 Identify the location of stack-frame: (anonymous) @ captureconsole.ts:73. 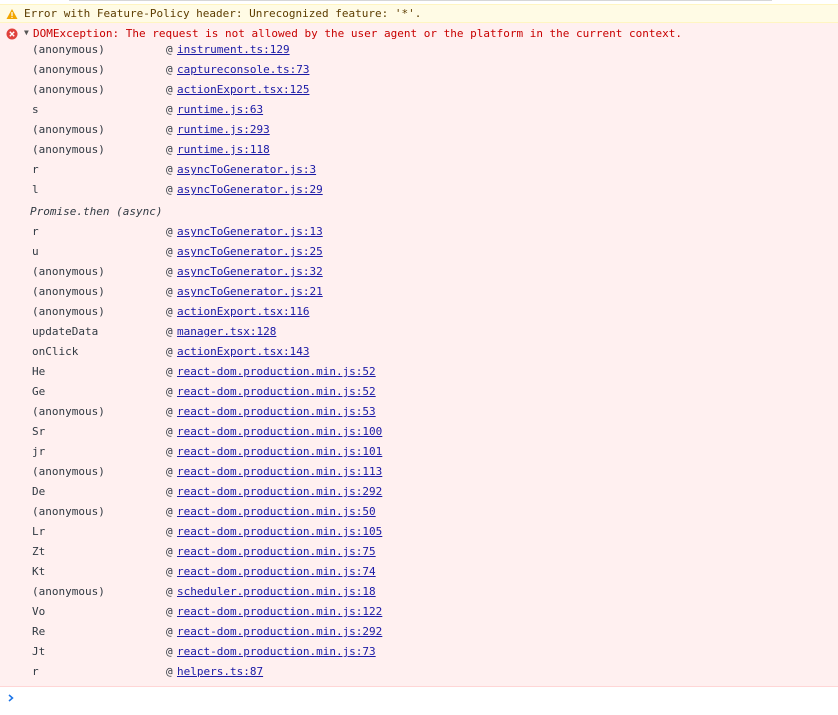
(419, 70).